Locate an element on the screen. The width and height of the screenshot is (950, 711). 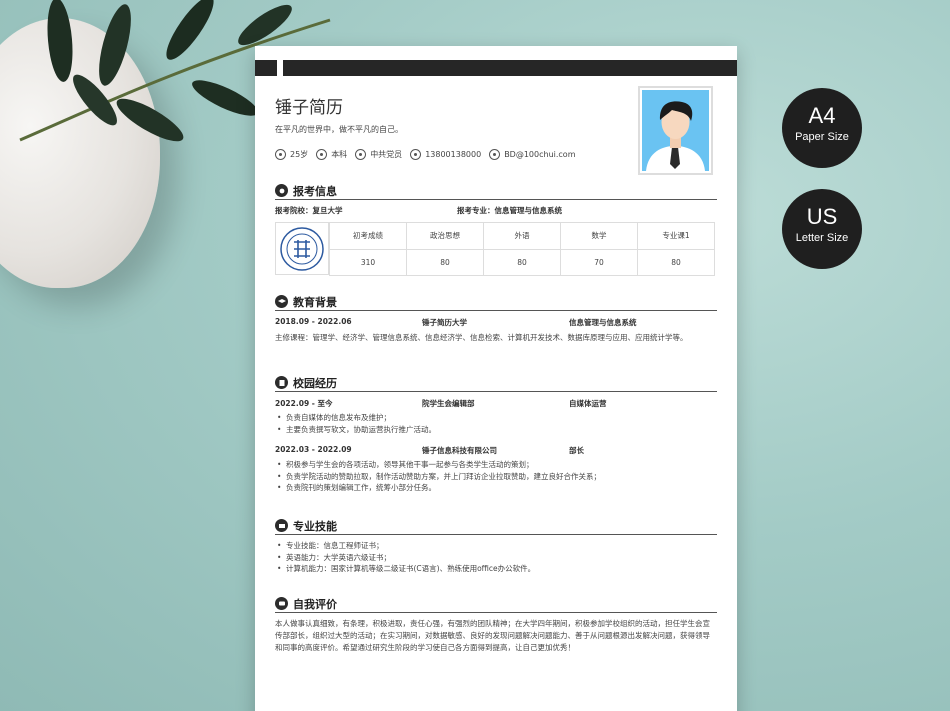
table-row: 310 80 80 70 80 is located at coordinates (522, 262).